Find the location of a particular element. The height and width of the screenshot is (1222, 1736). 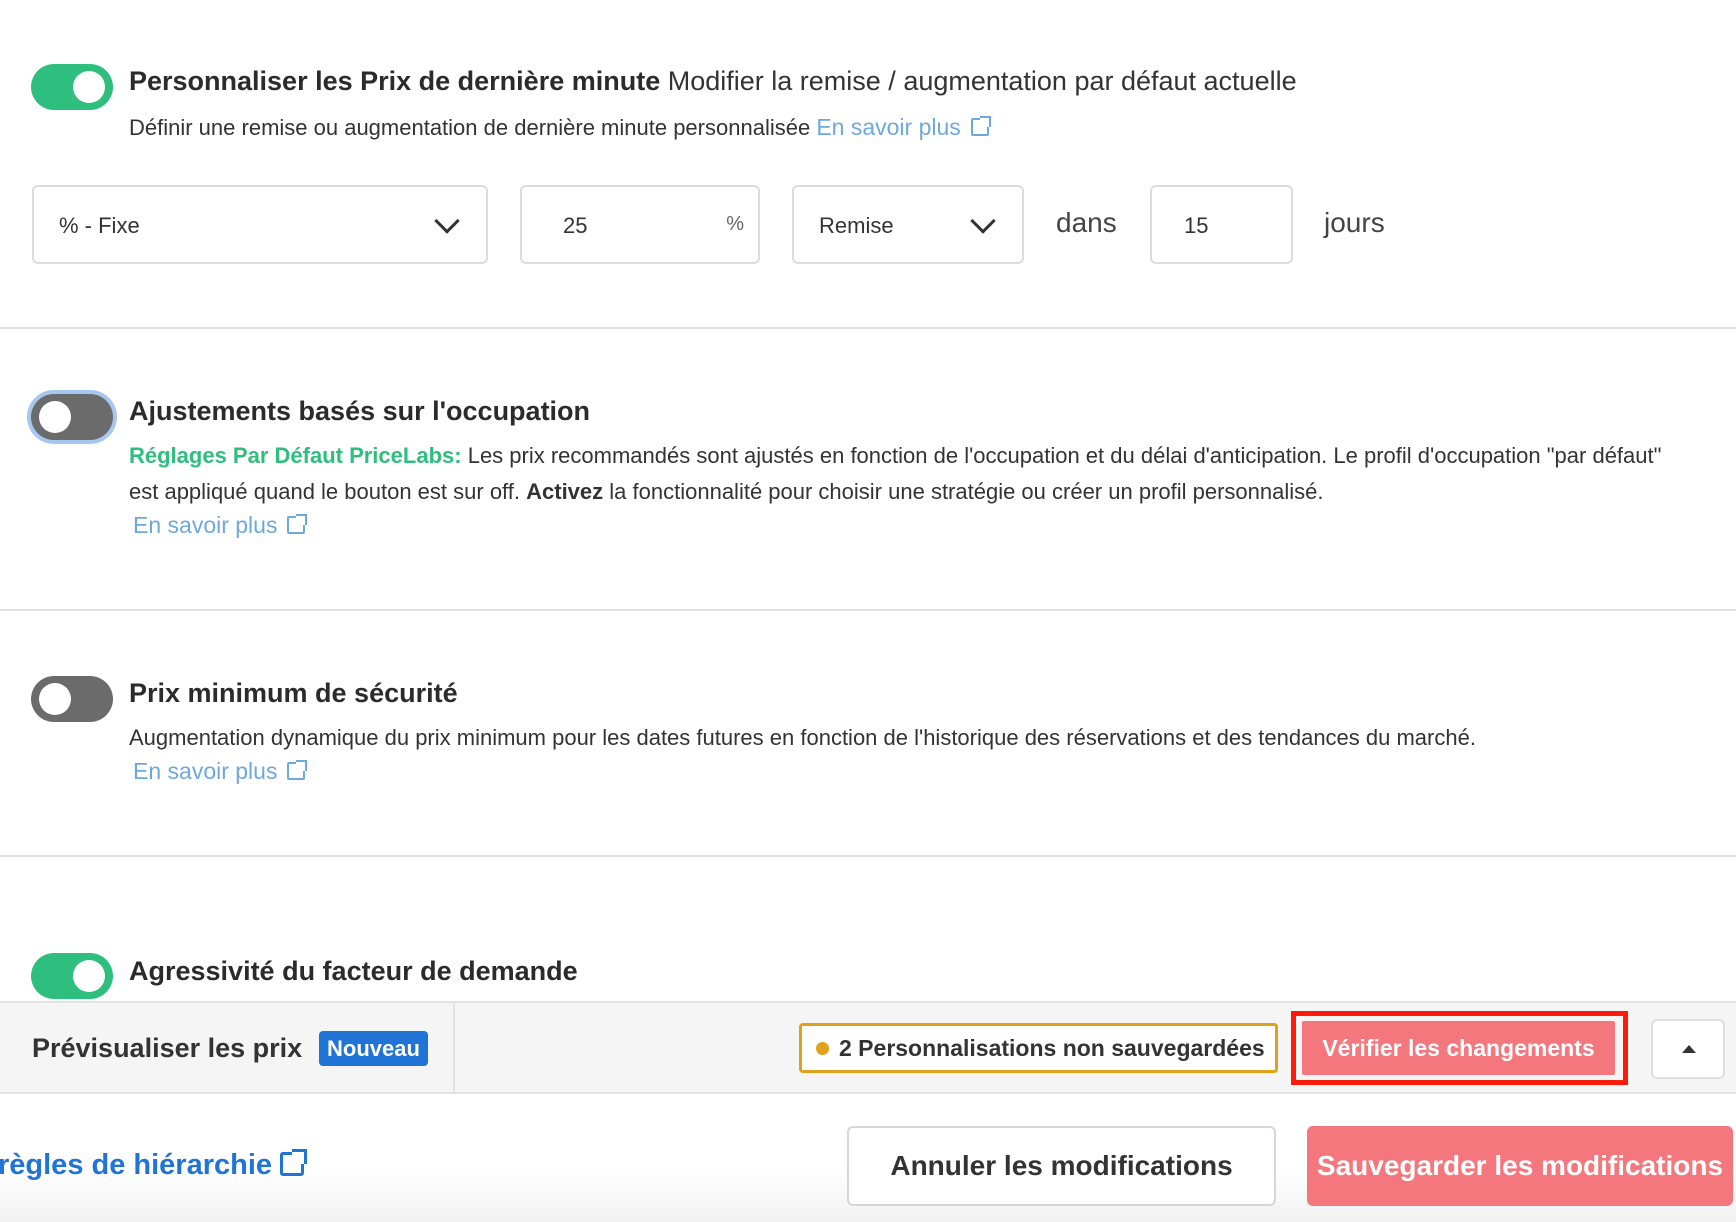

min-safety-toggle is located at coordinates (72, 699).